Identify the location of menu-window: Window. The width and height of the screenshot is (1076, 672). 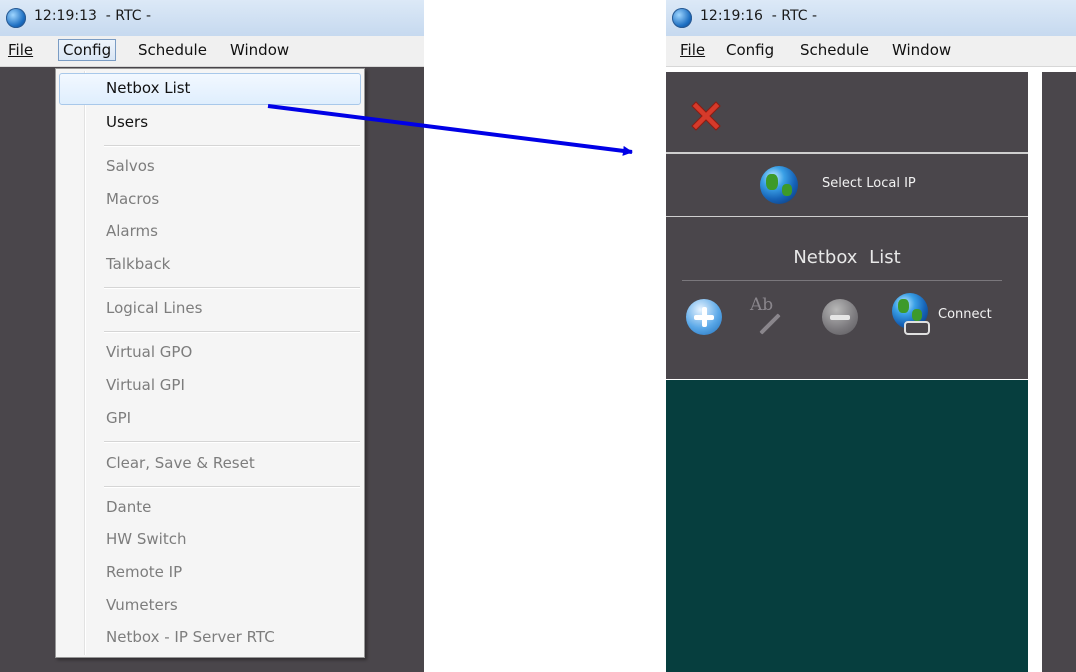
(921, 50).